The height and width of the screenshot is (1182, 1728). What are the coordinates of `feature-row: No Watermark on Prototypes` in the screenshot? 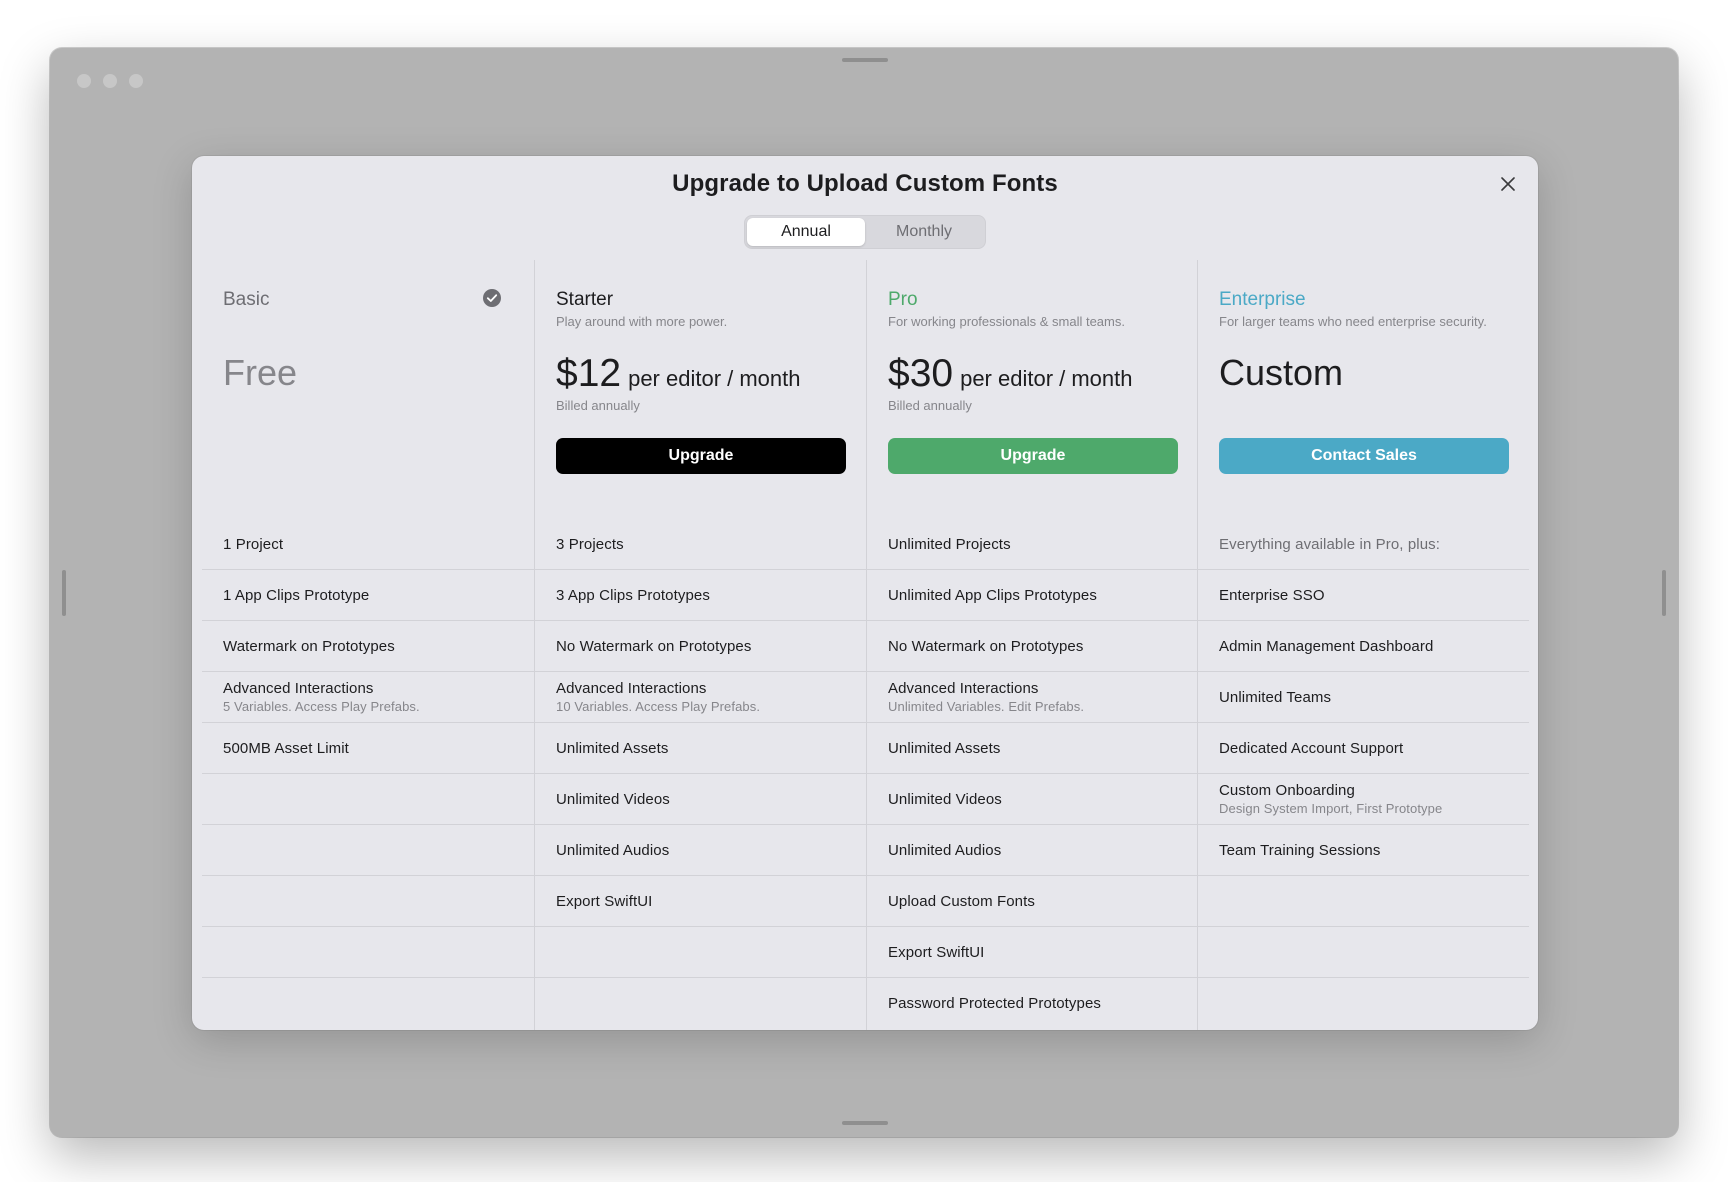 It's located at (701, 646).